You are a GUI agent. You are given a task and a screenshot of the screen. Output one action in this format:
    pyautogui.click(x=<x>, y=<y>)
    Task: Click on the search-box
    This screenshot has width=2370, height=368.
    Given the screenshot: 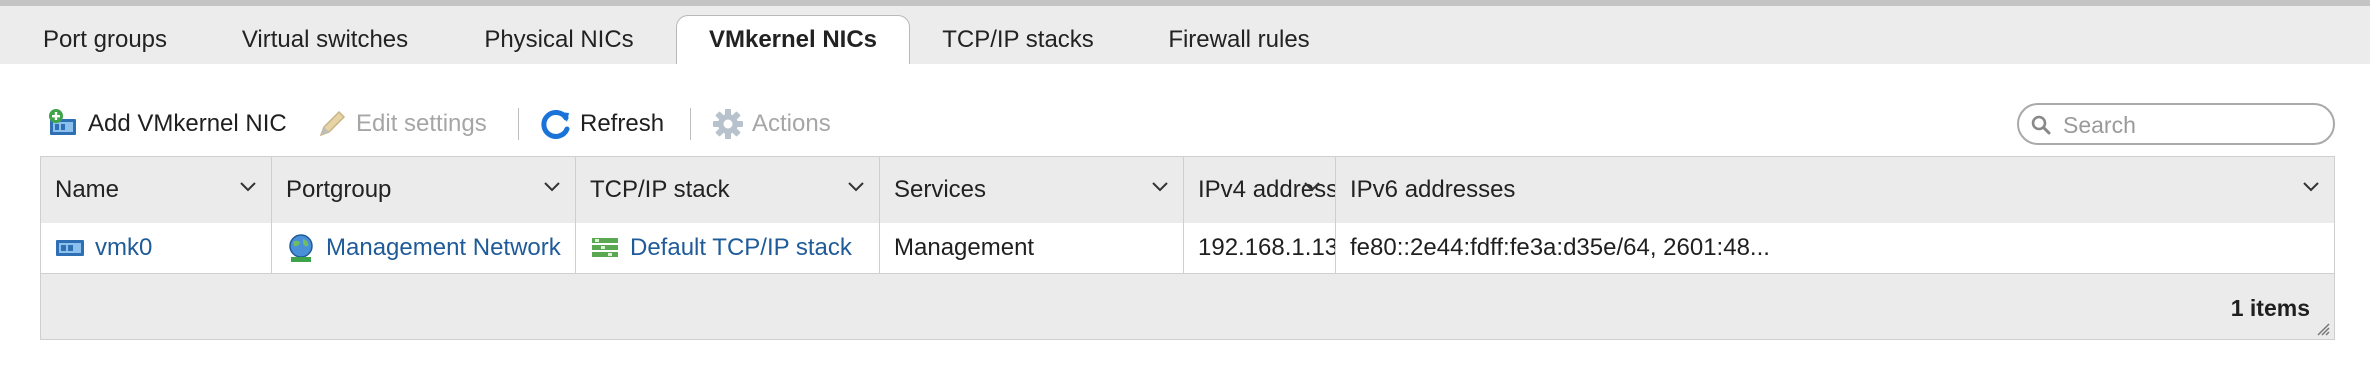 What is the action you would take?
    pyautogui.click(x=2176, y=124)
    